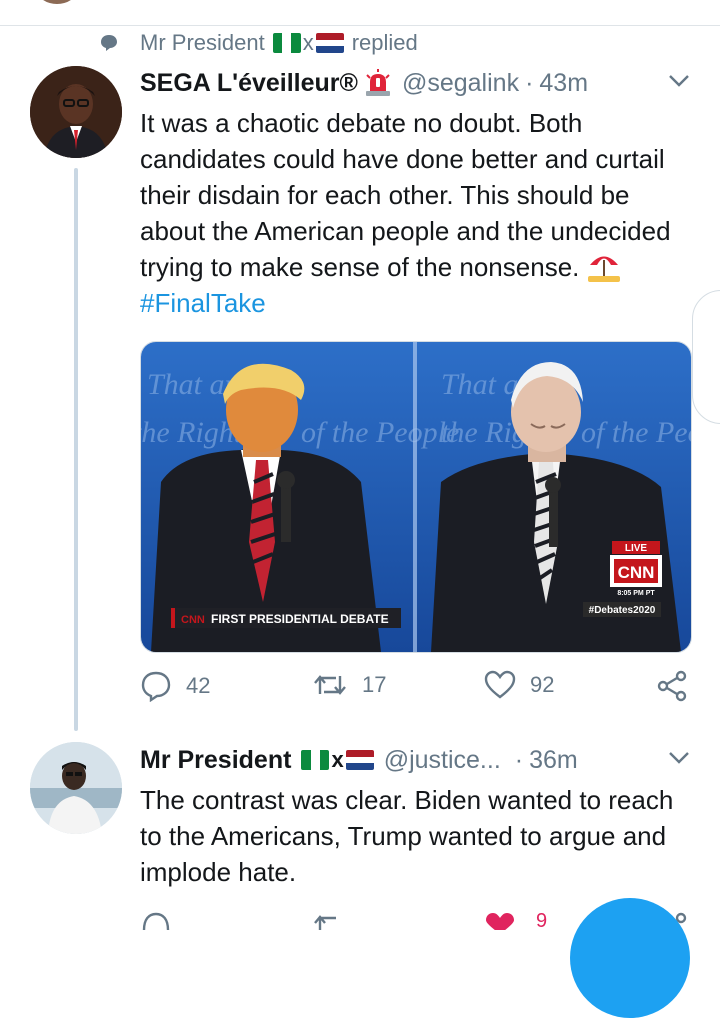 The image size is (720, 1018). What do you see at coordinates (198, 685) in the screenshot?
I see `reply-count: 42` at bounding box center [198, 685].